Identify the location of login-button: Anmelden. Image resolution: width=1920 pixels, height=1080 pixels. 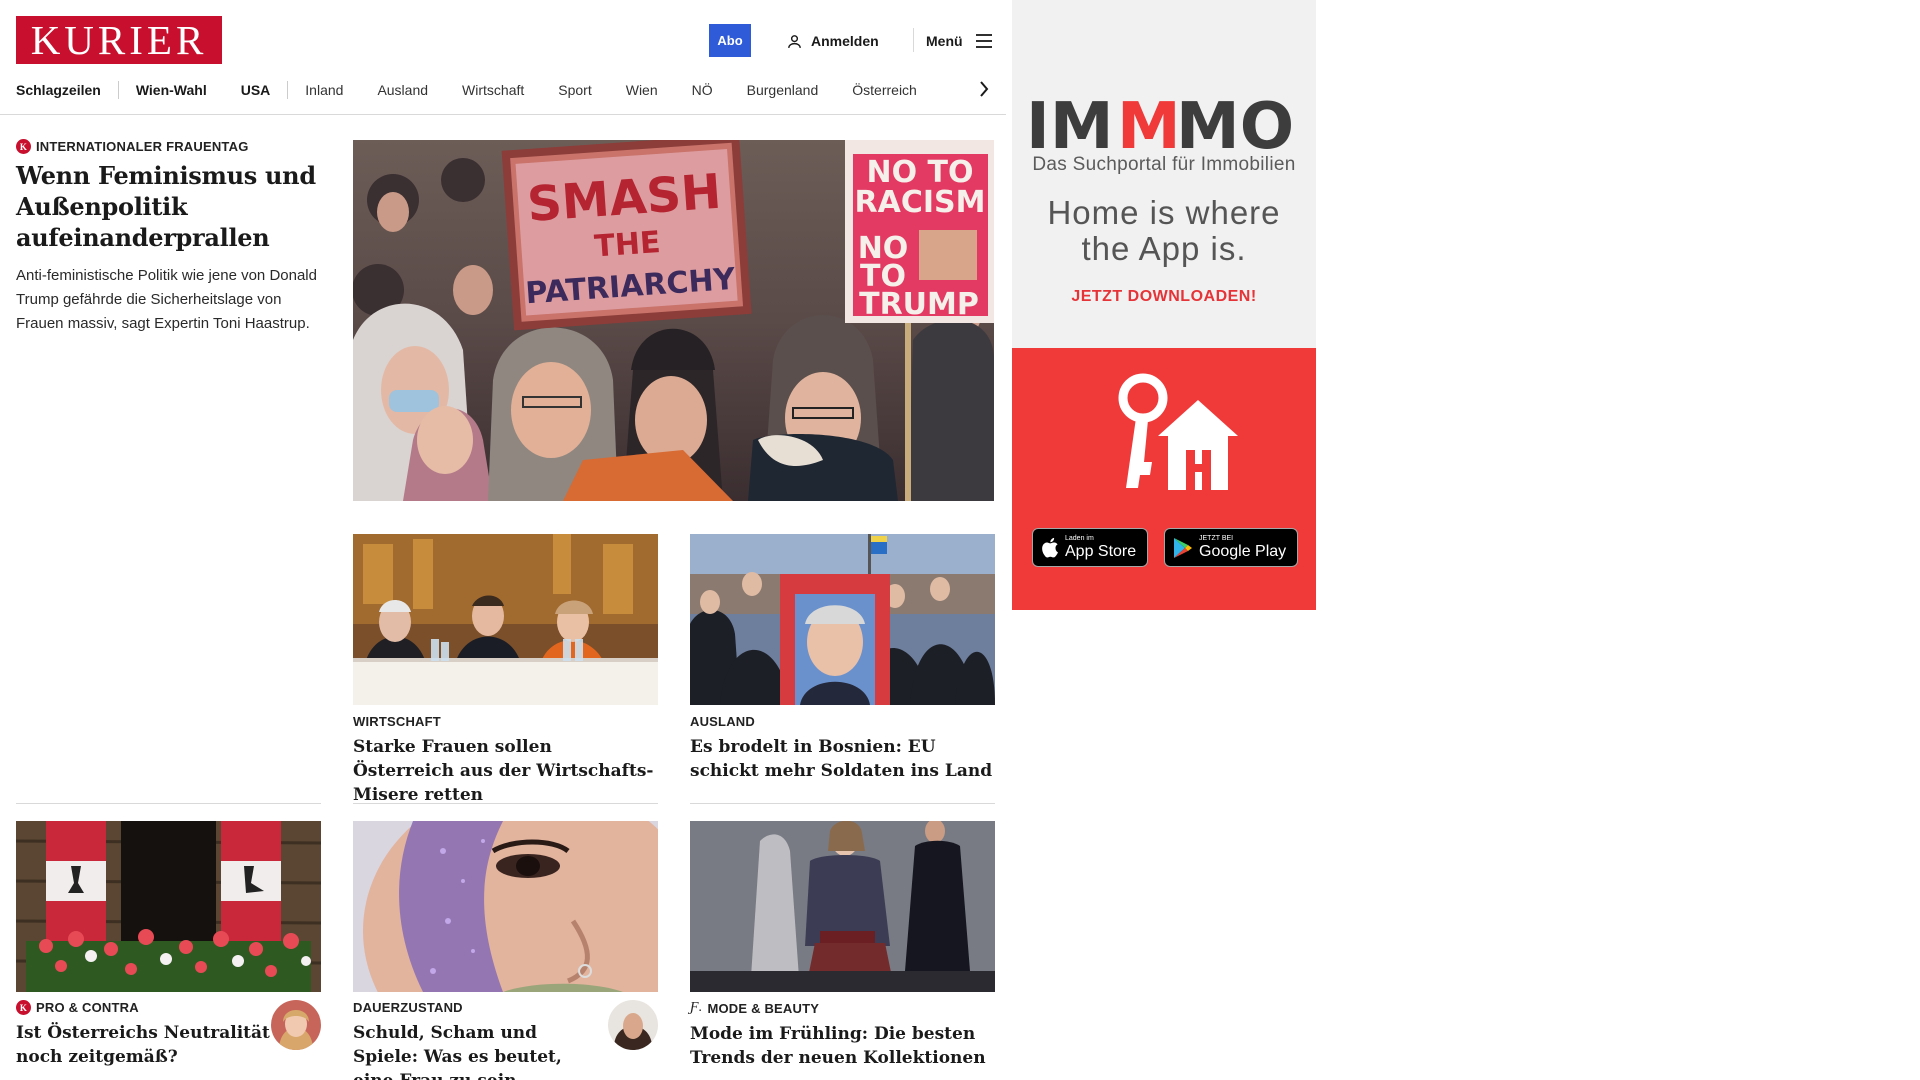
(832, 41).